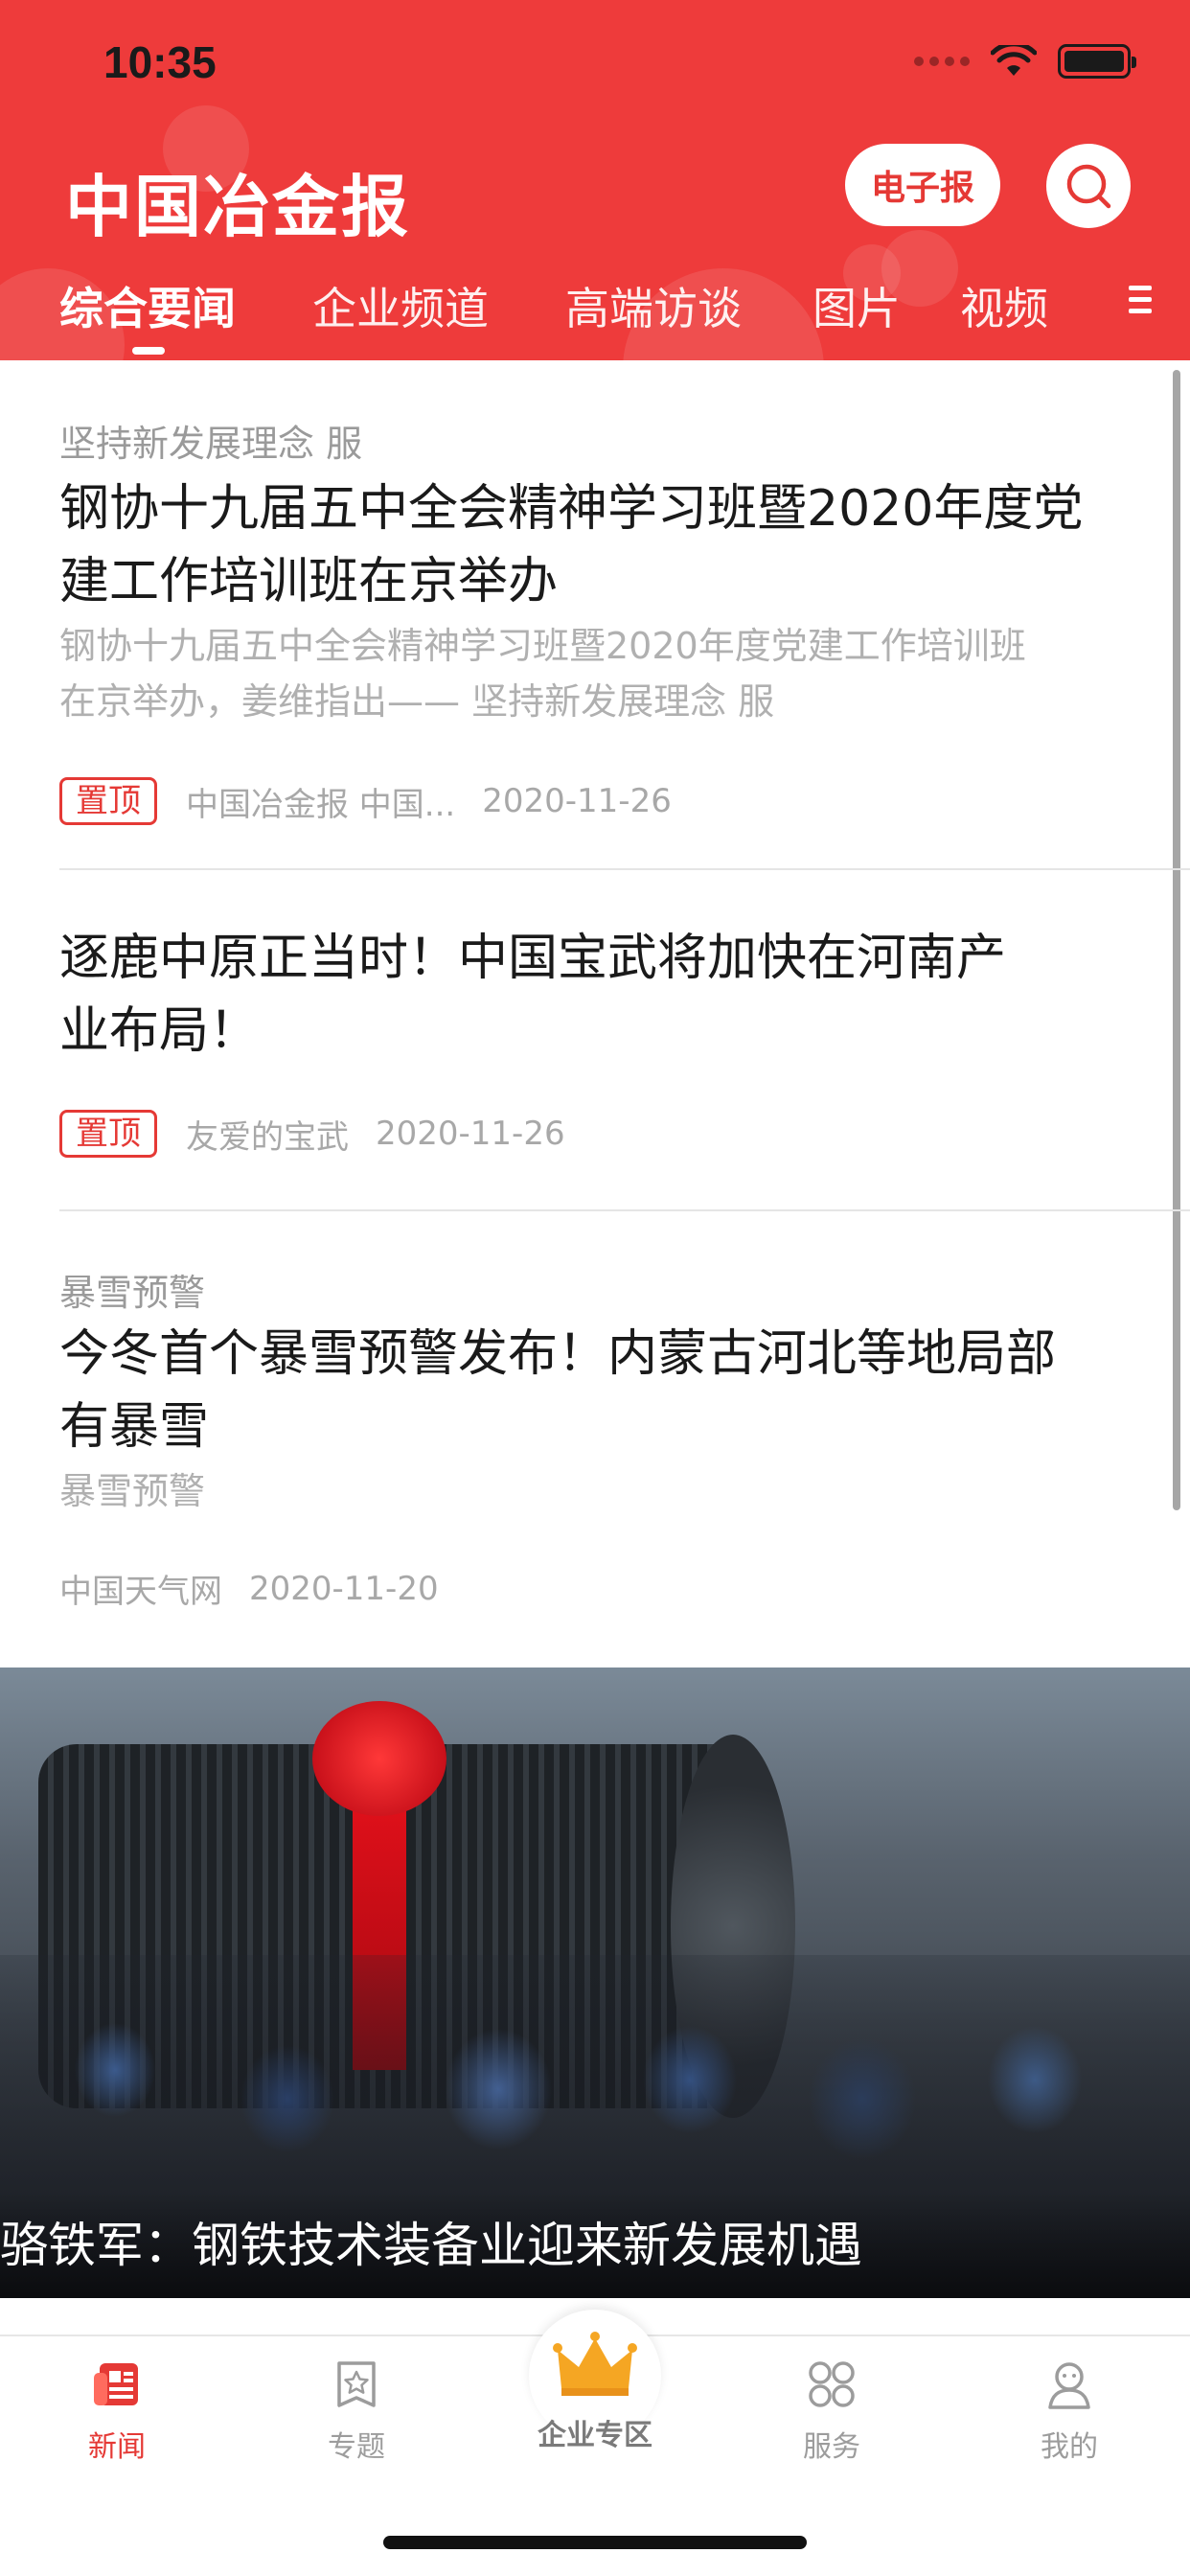  What do you see at coordinates (832, 2447) in the screenshot?
I see `nav-label: 服务` at bounding box center [832, 2447].